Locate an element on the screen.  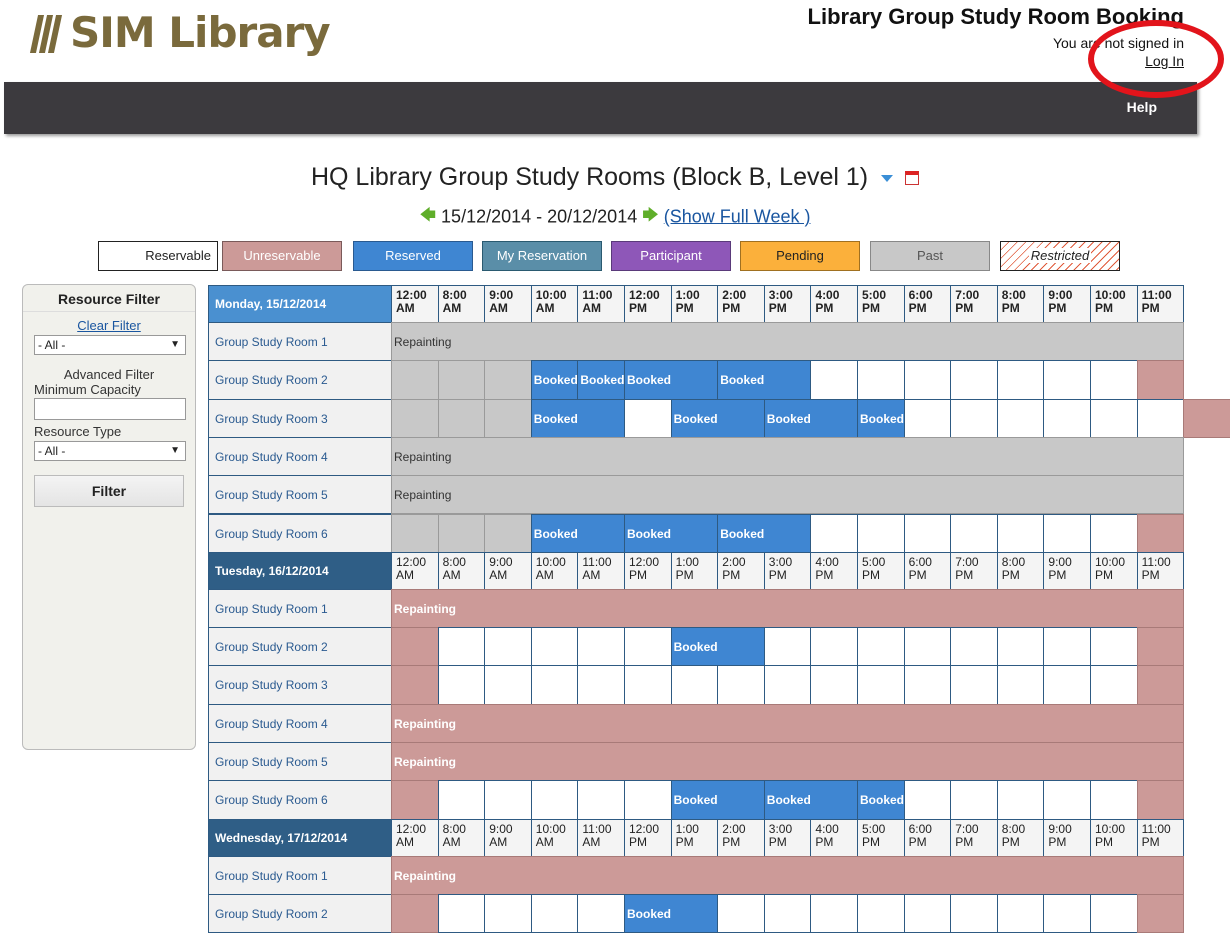
filter-button: Filter is located at coordinates (109, 491).